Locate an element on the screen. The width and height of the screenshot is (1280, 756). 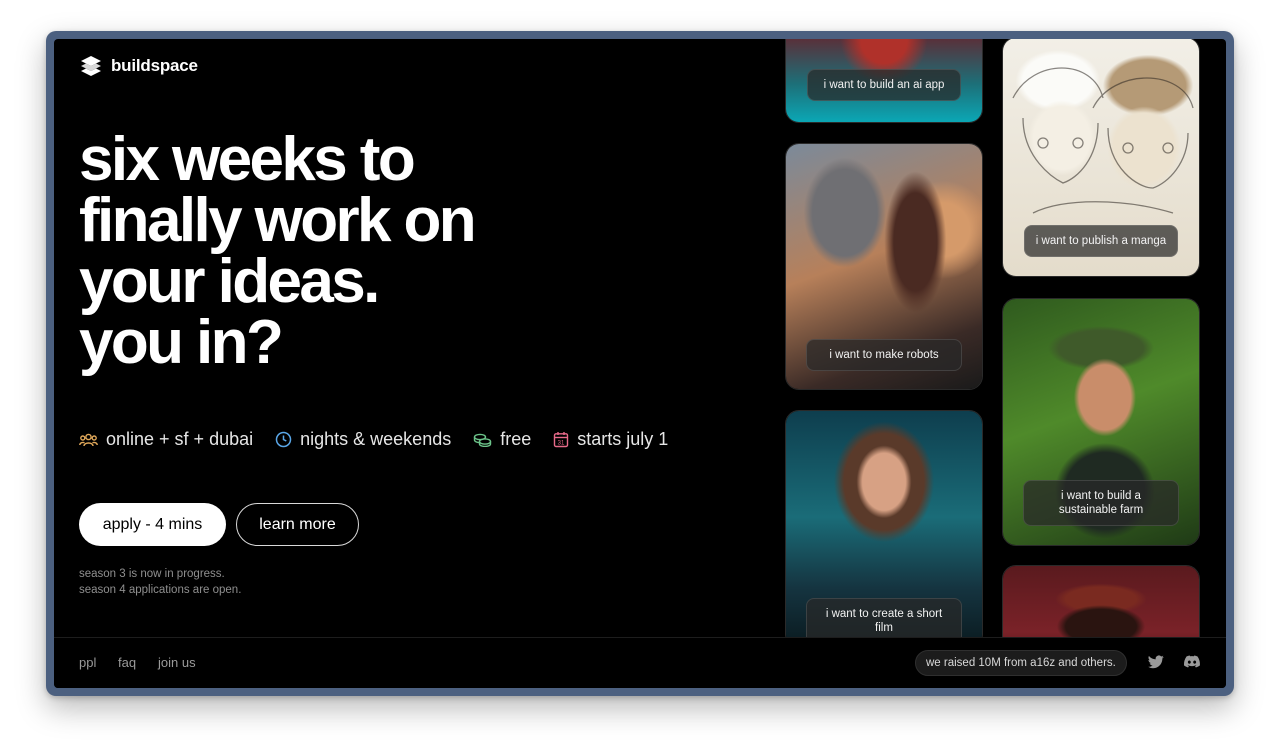
info-location: online + sf + dubai is located at coordinates (166, 439).